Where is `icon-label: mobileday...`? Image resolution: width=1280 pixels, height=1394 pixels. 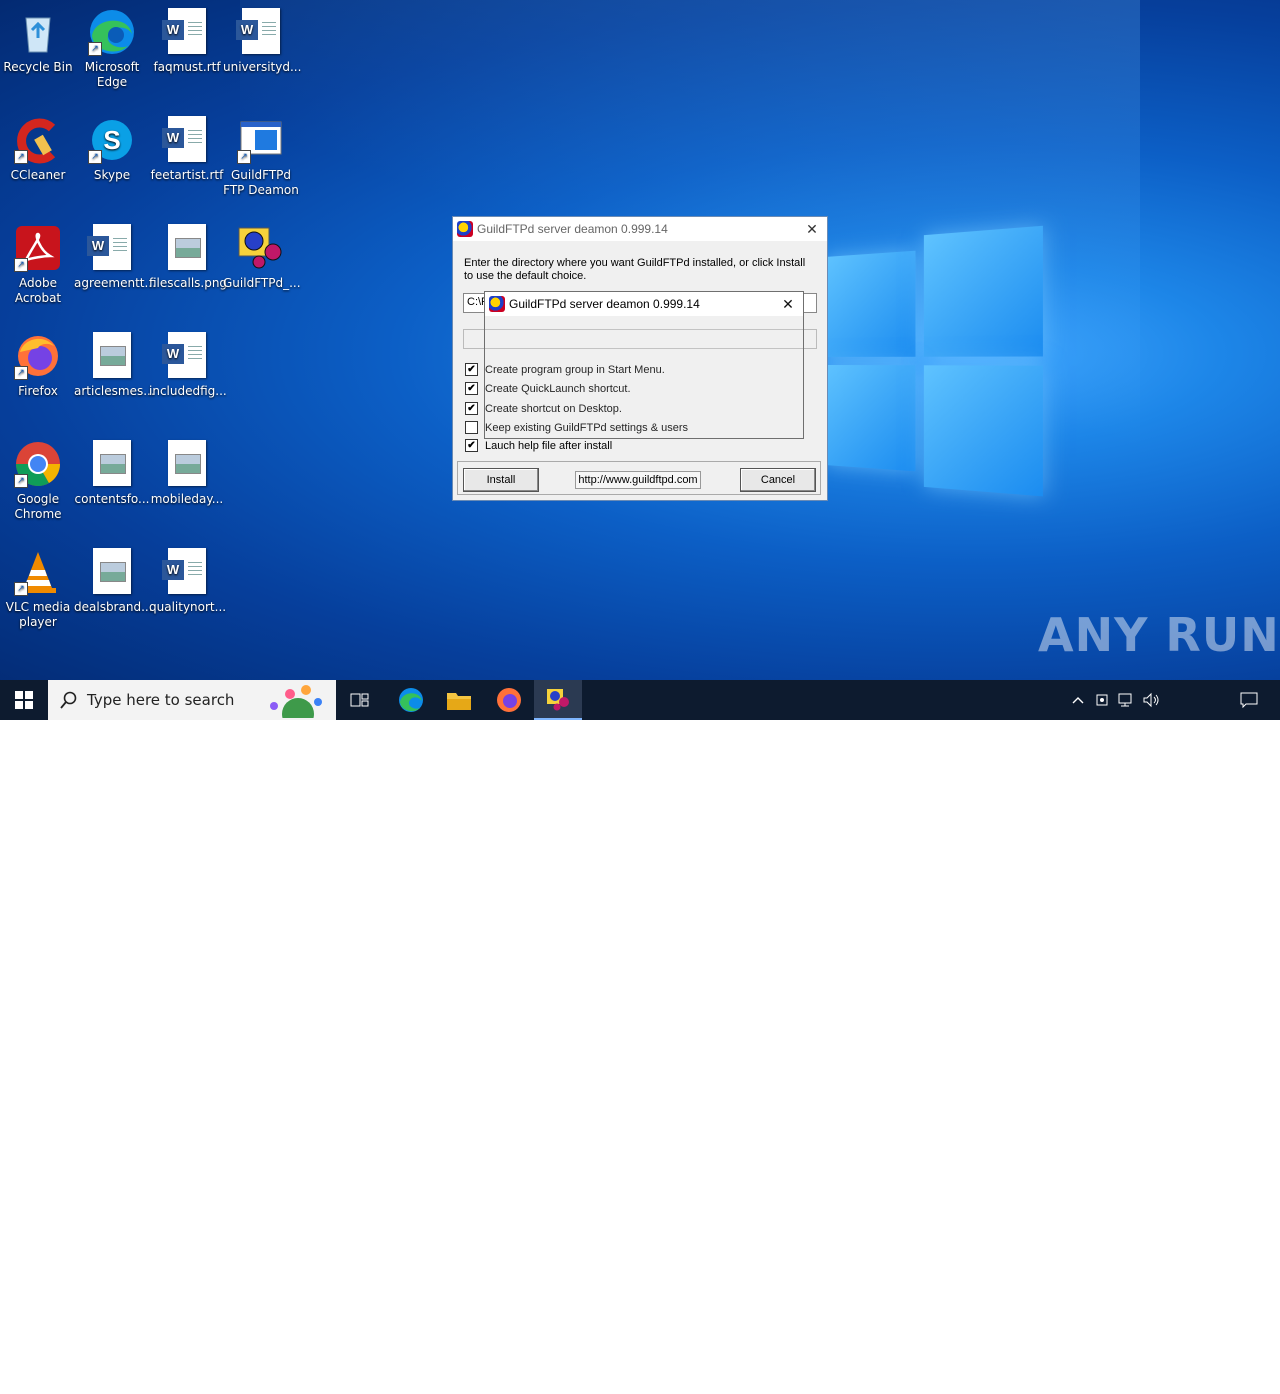
icon-label: mobileday... is located at coordinates (187, 499).